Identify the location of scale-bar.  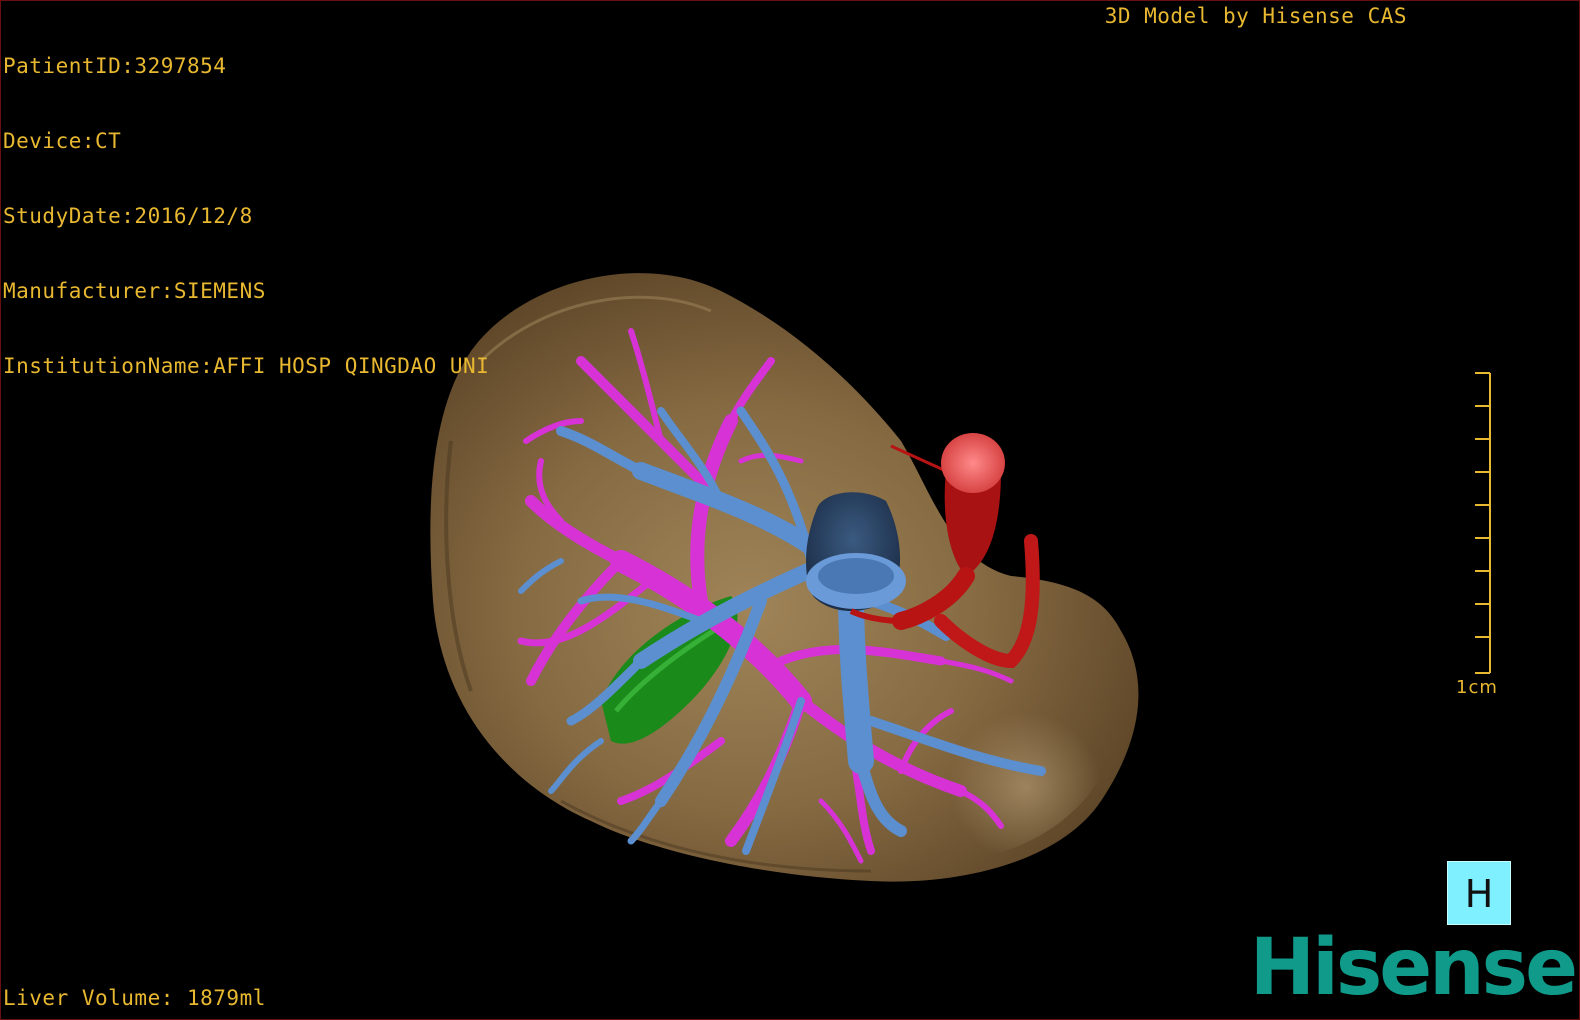
(1483, 523).